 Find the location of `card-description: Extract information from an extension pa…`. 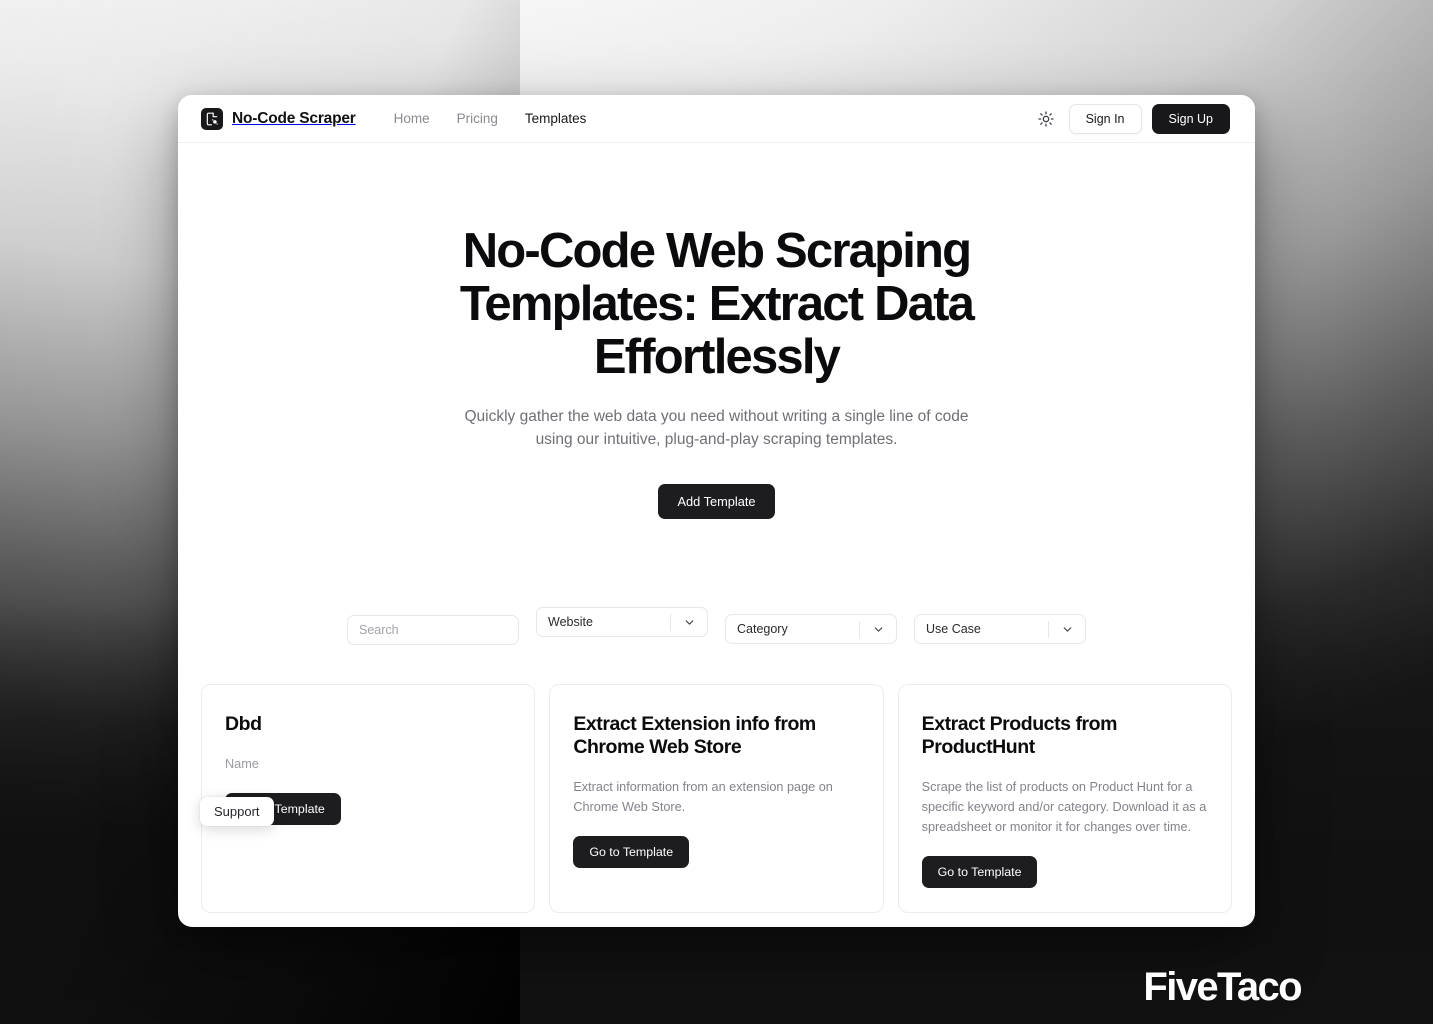

card-description: Extract information from an extension pa… is located at coordinates (703, 796).